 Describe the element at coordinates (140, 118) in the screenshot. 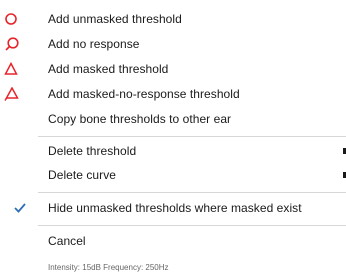

I see `menu-item-label: Copy bone thresholds to other ear` at that location.